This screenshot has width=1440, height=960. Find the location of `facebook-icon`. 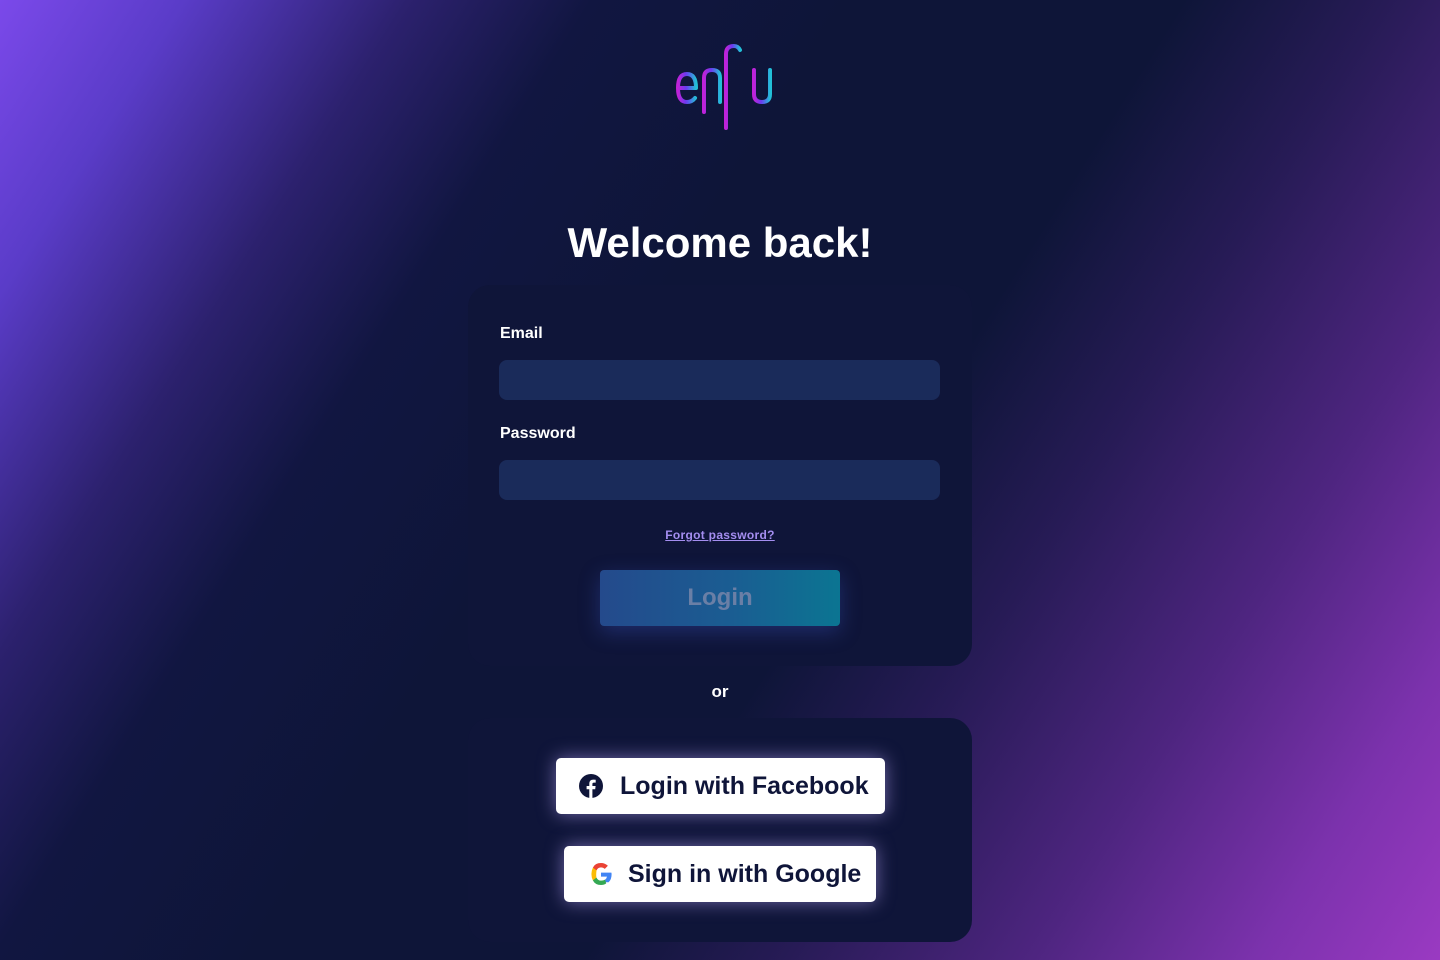

facebook-icon is located at coordinates (591, 786).